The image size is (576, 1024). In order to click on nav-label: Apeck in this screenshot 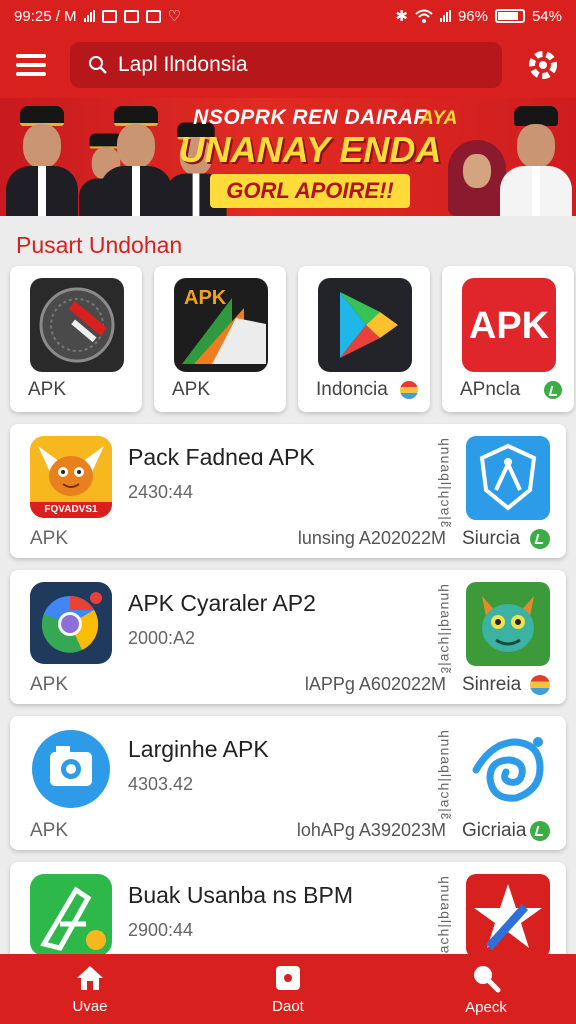, I will do `click(486, 1007)`.